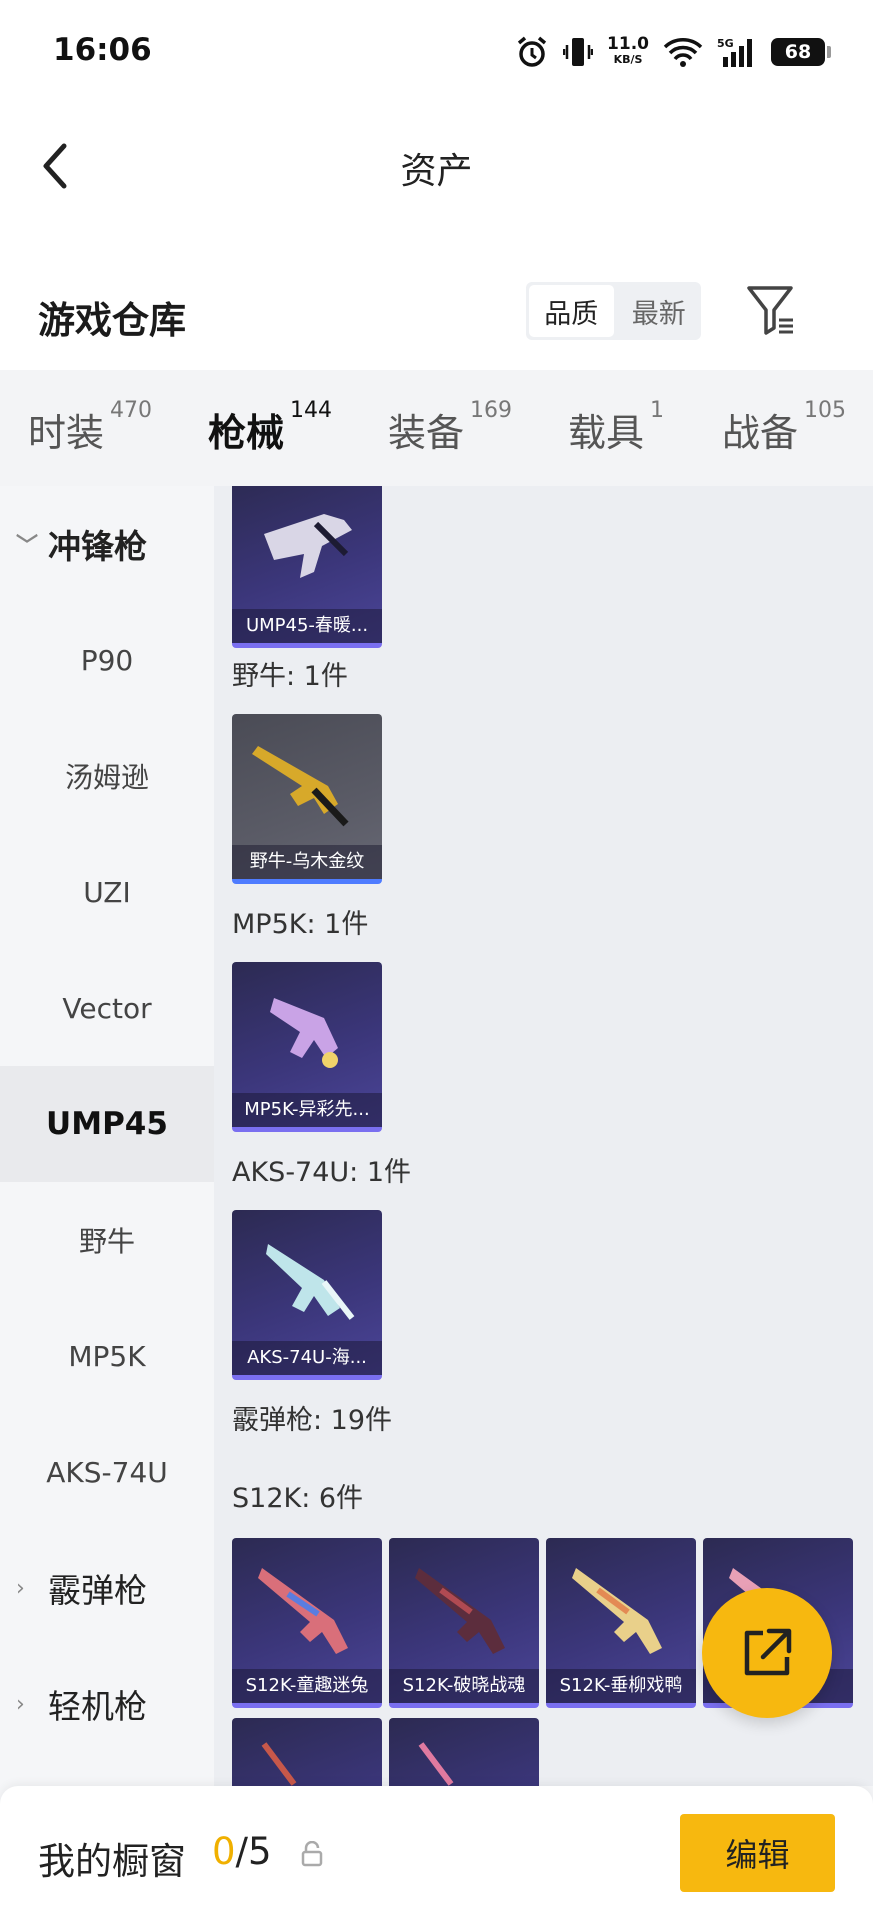  Describe the element at coordinates (734, 52) in the screenshot. I see `signal-5g-icon: 5G` at that location.